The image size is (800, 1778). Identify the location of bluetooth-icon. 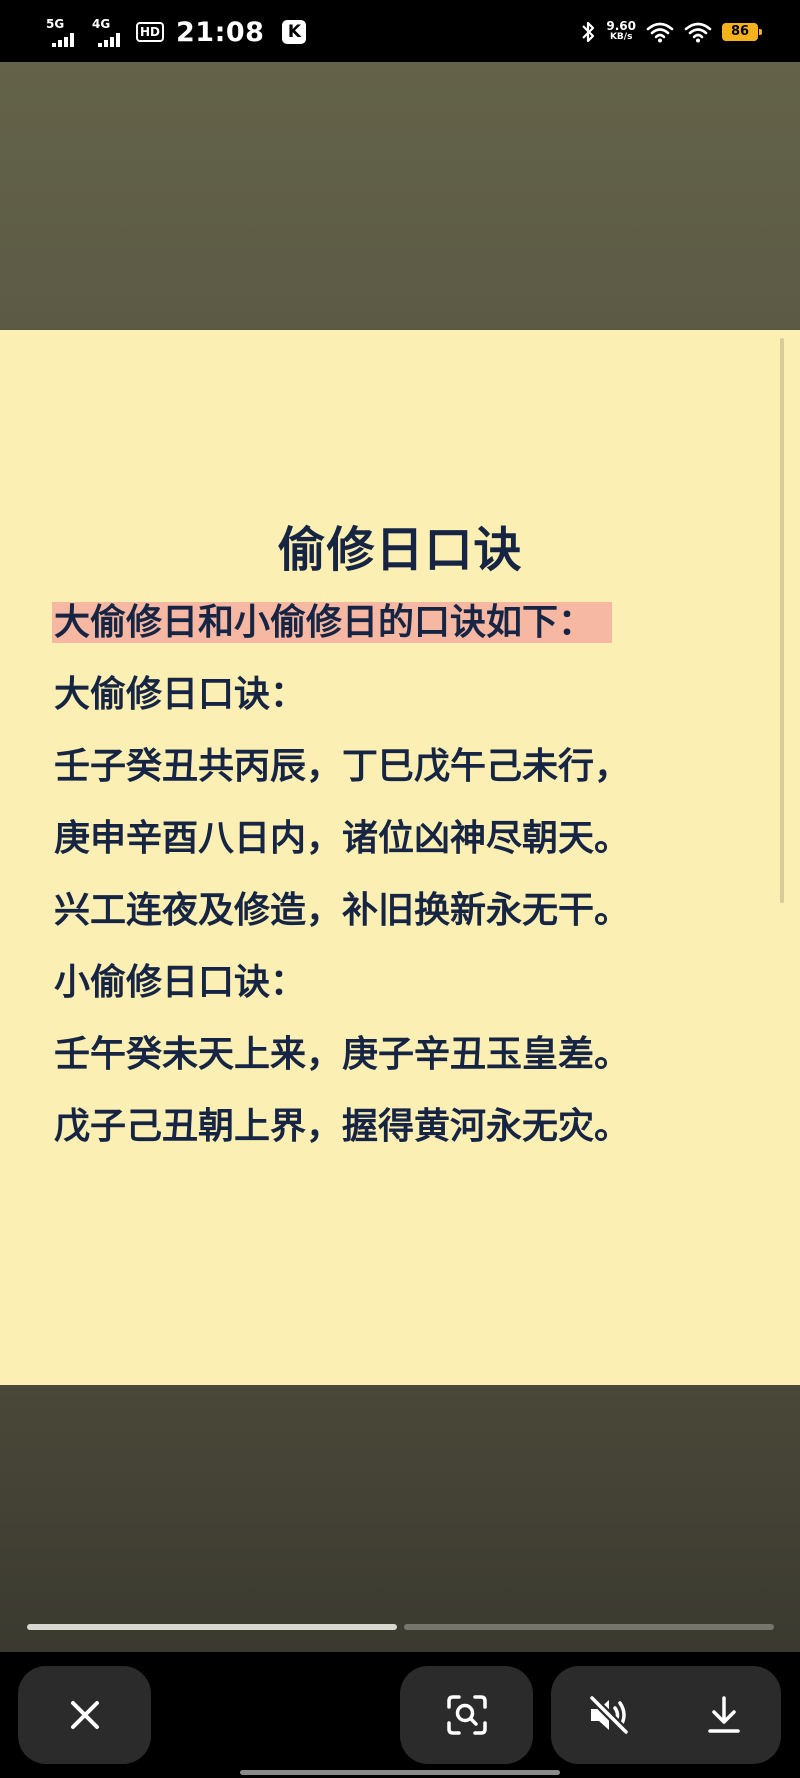
(588, 32).